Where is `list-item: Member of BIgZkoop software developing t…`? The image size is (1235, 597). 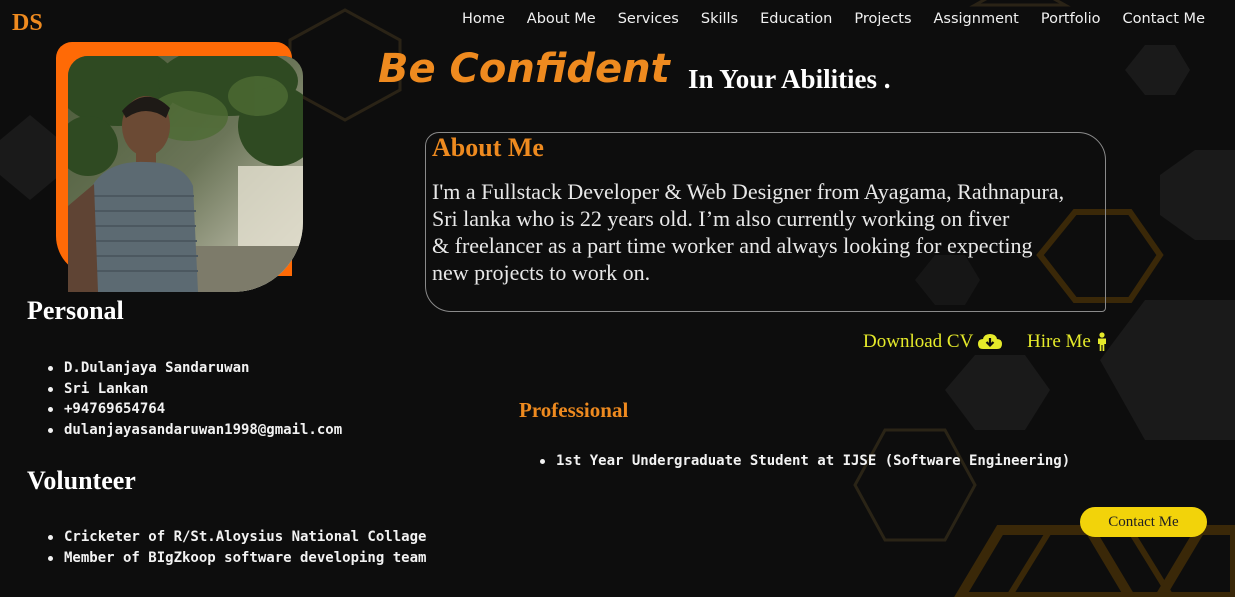
list-item: Member of BIgZkoop software developing t… is located at coordinates (236, 558).